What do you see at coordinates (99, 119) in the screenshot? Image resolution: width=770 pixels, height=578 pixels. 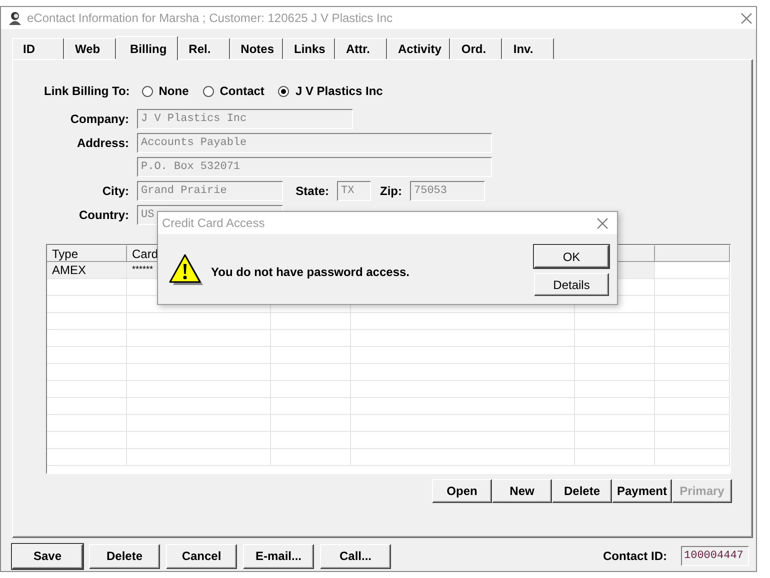 I see `field-label: Company:` at bounding box center [99, 119].